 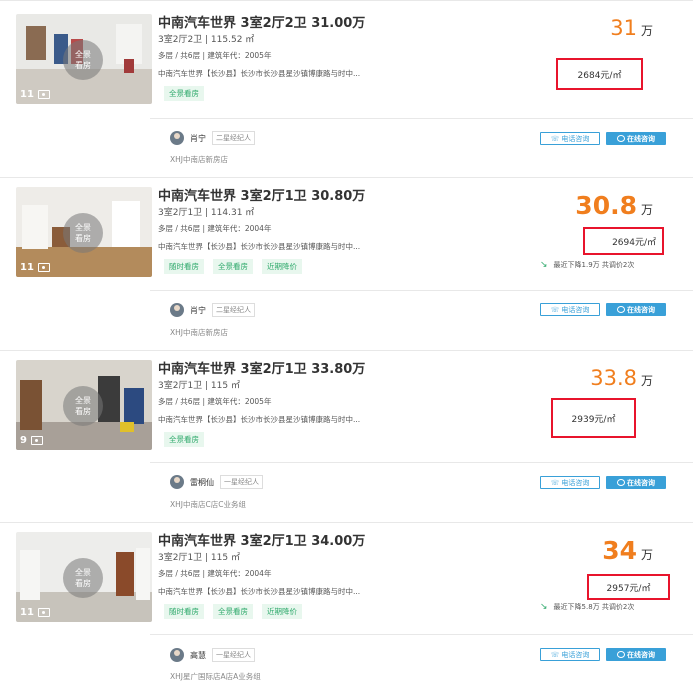 What do you see at coordinates (208, 504) in the screenshot?
I see `agent-store: XHJ中南店C店C业务组` at bounding box center [208, 504].